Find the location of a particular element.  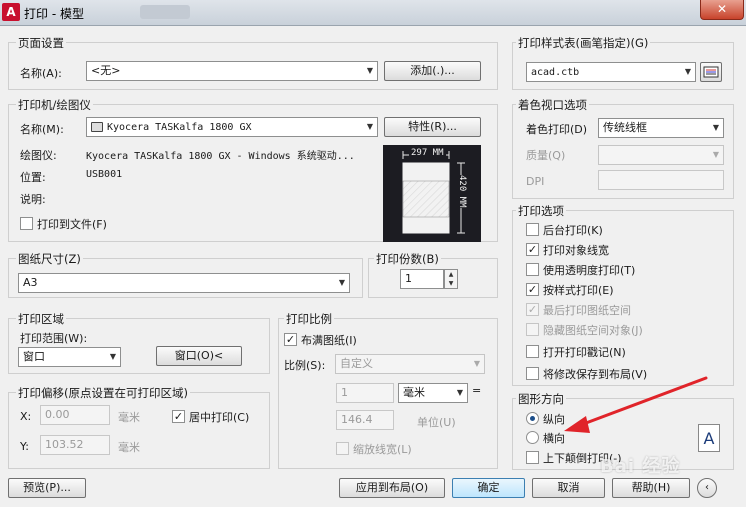

printer-name-select: Kyocera TASKalfa 1800 GX ▼ is located at coordinates (232, 127).